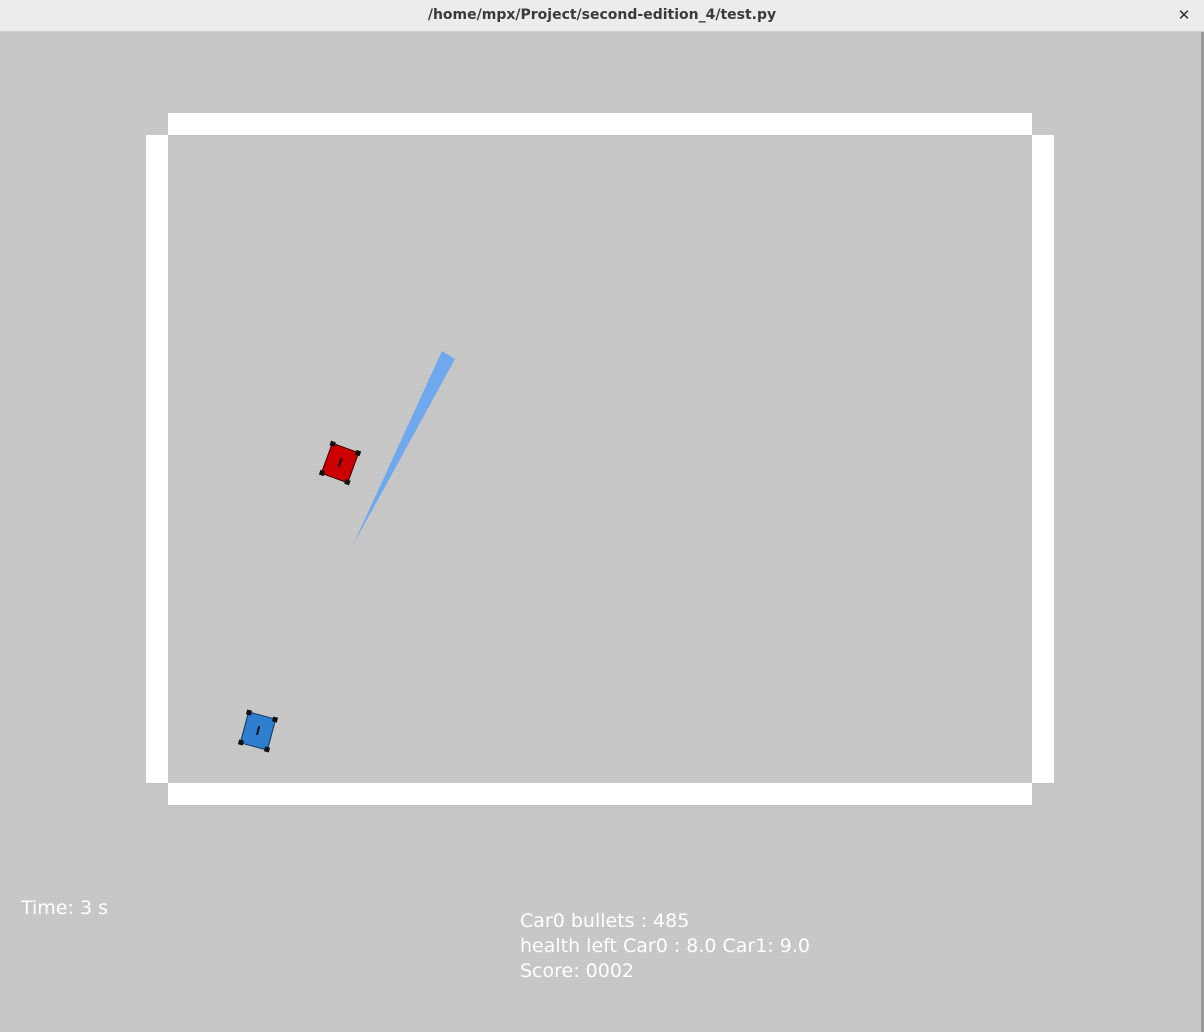 This screenshot has width=1204, height=1032. I want to click on laser-beam-icon, so click(404, 448).